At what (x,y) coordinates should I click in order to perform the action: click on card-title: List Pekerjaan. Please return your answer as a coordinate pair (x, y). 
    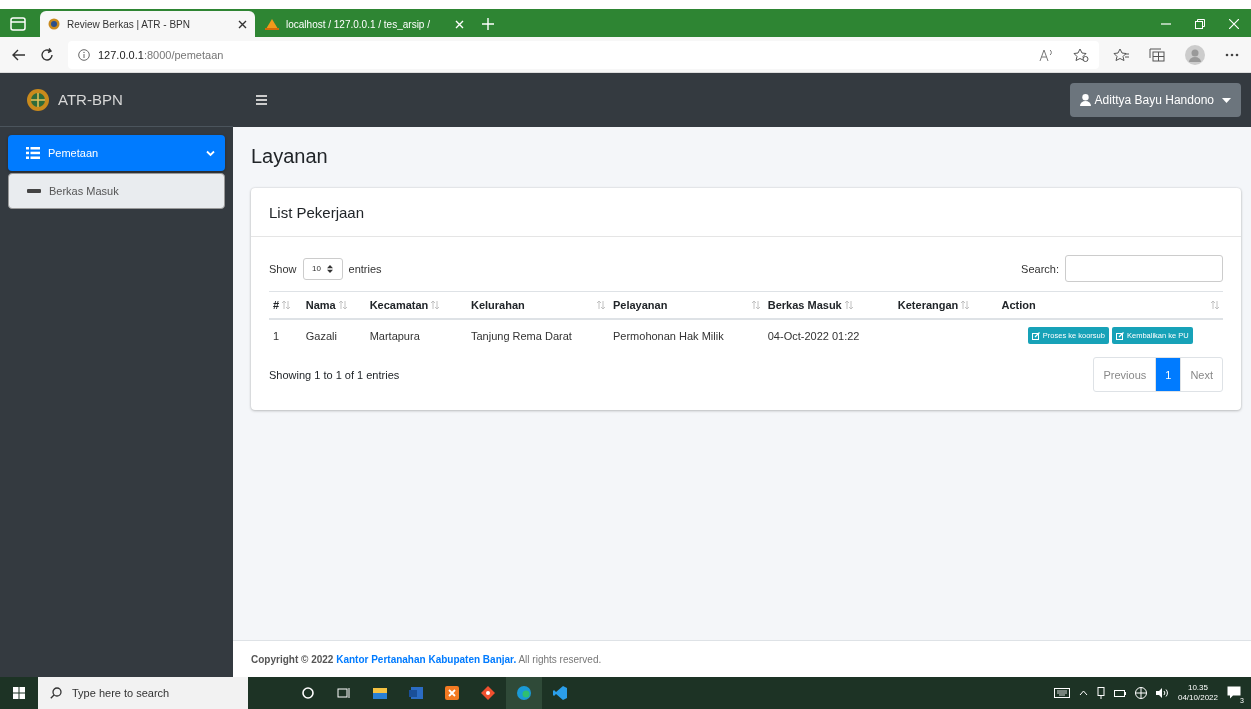
    Looking at the image, I should click on (317, 212).